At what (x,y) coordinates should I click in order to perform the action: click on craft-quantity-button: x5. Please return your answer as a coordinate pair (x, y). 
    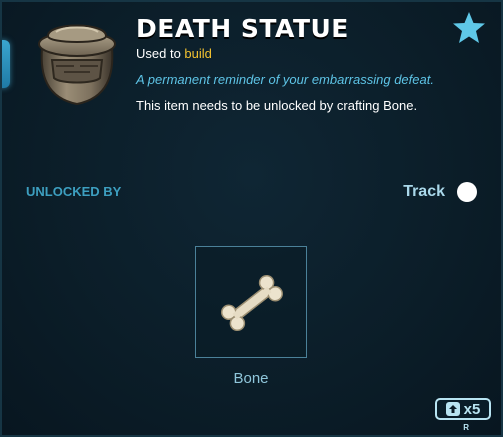
    Looking at the image, I should click on (463, 409).